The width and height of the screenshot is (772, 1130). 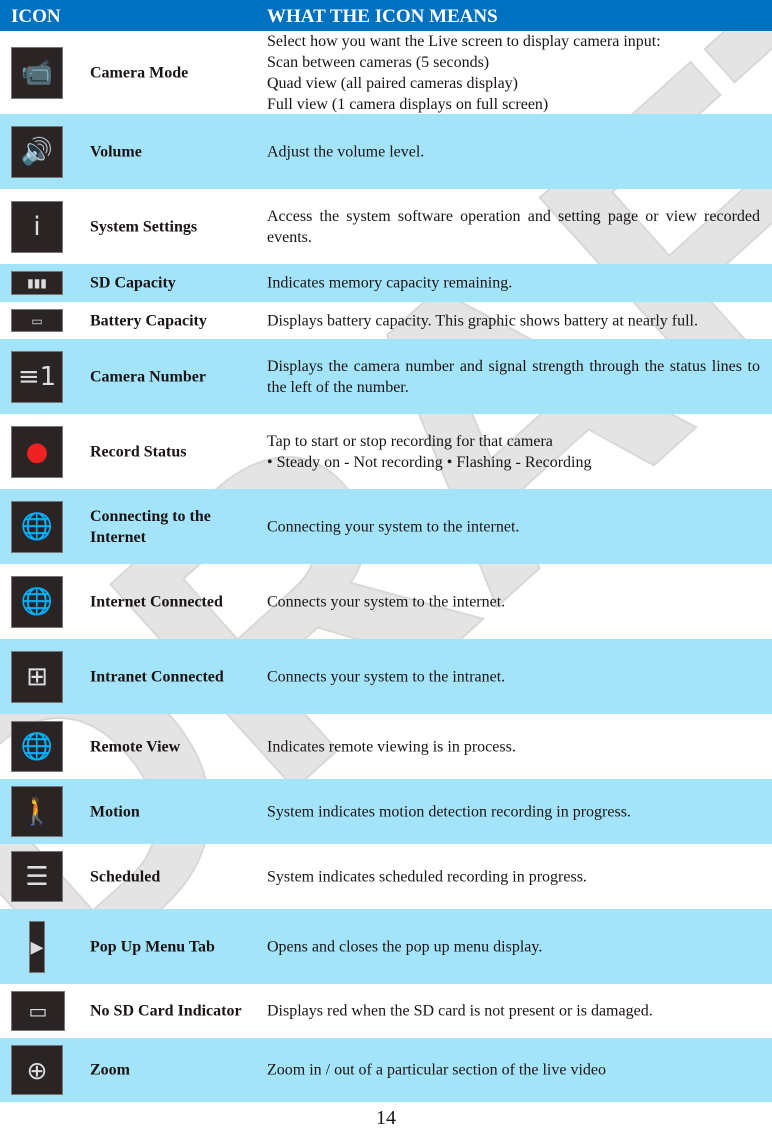 I want to click on icon-description: Connects your system to the intranet., so click(x=513, y=676).